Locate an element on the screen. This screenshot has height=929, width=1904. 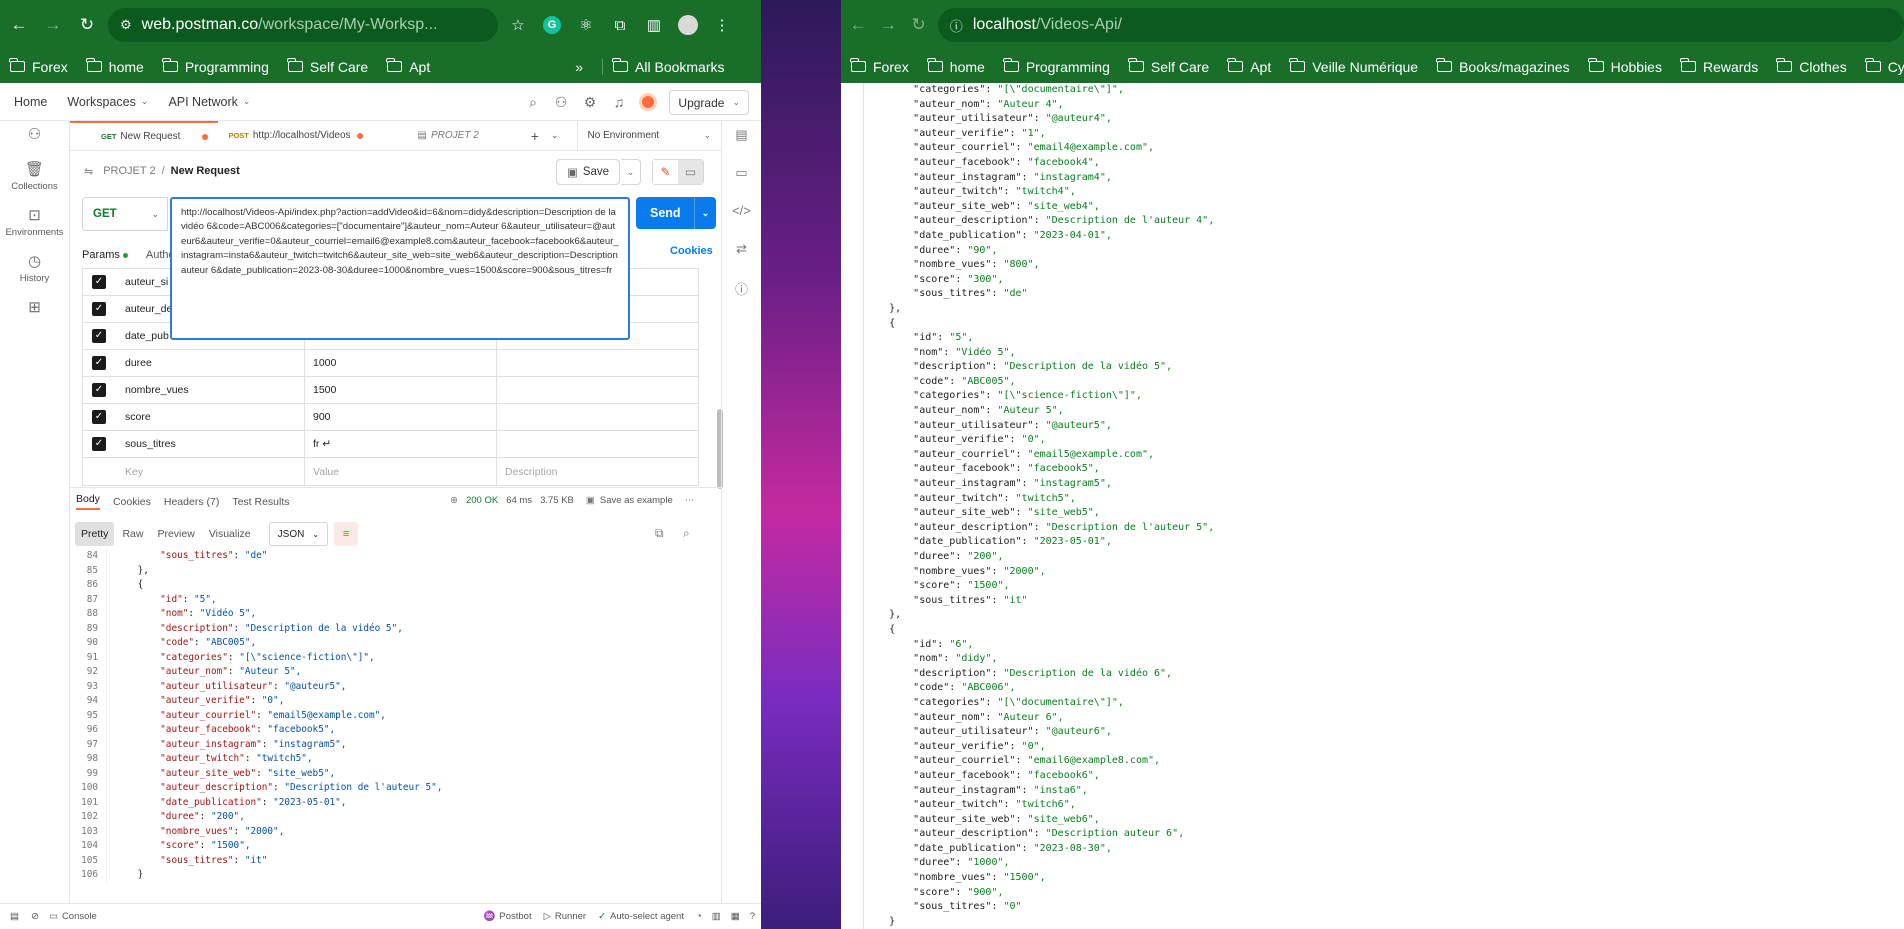
bookmark-folder-programming: Programming is located at coordinates (215, 66).